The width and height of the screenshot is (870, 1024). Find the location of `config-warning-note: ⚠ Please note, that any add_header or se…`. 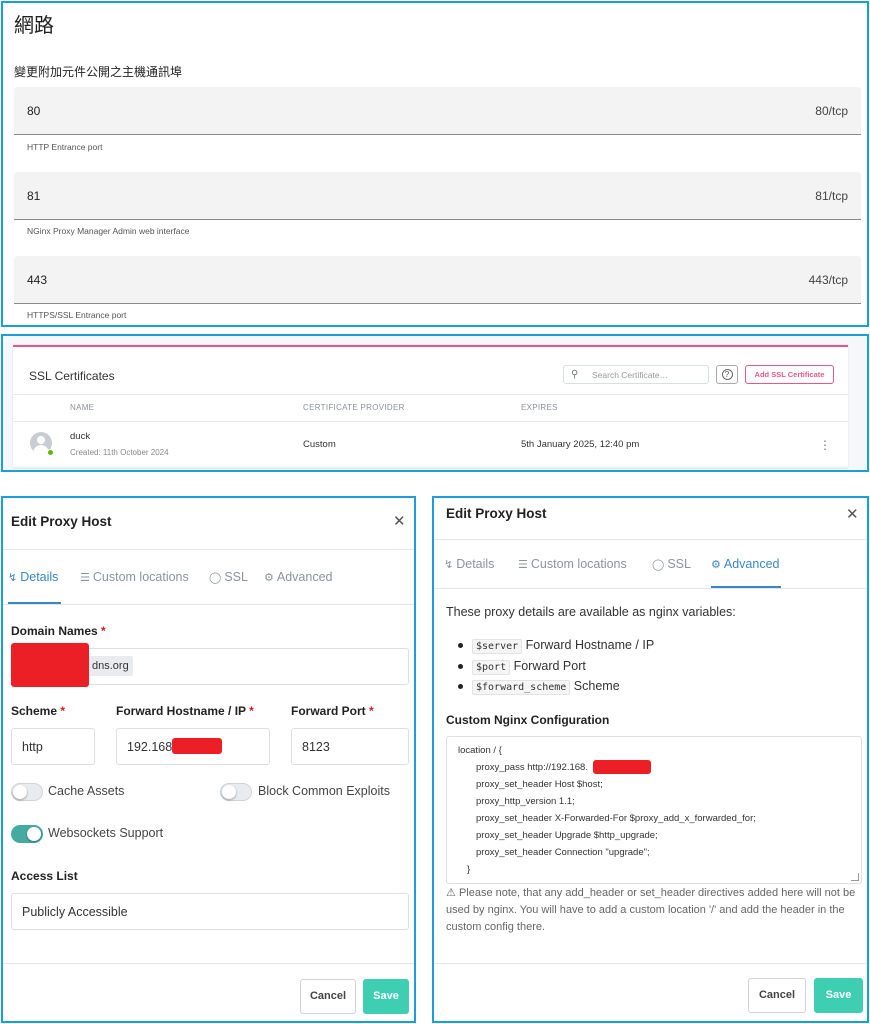

config-warning-note: ⚠ Please note, that any add_header or se… is located at coordinates (651, 910).